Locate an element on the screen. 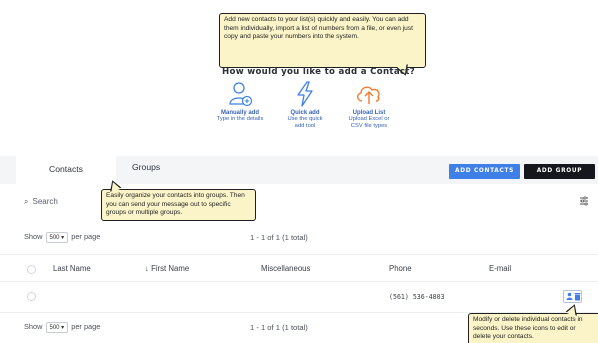  column-phone: Phone is located at coordinates (400, 268).